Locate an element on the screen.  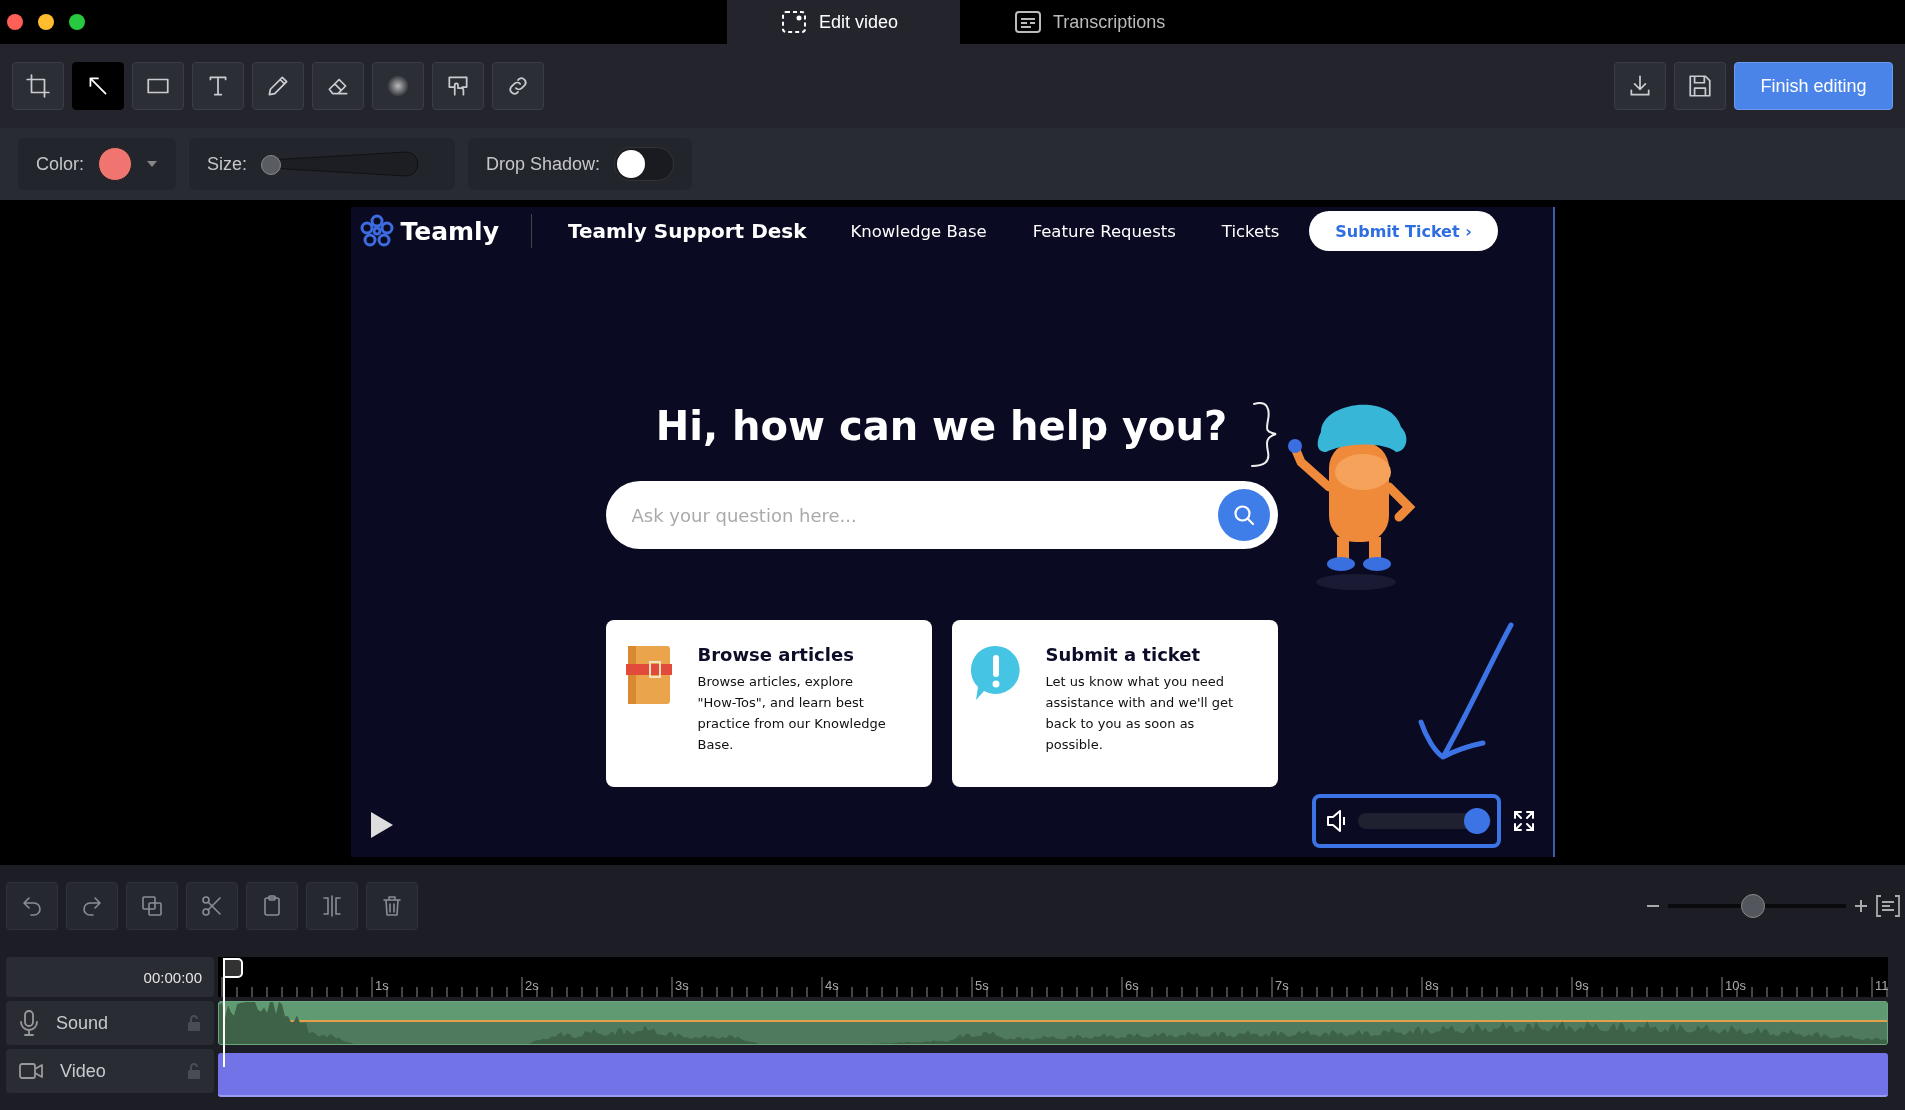
size-slider is located at coordinates (341, 164).